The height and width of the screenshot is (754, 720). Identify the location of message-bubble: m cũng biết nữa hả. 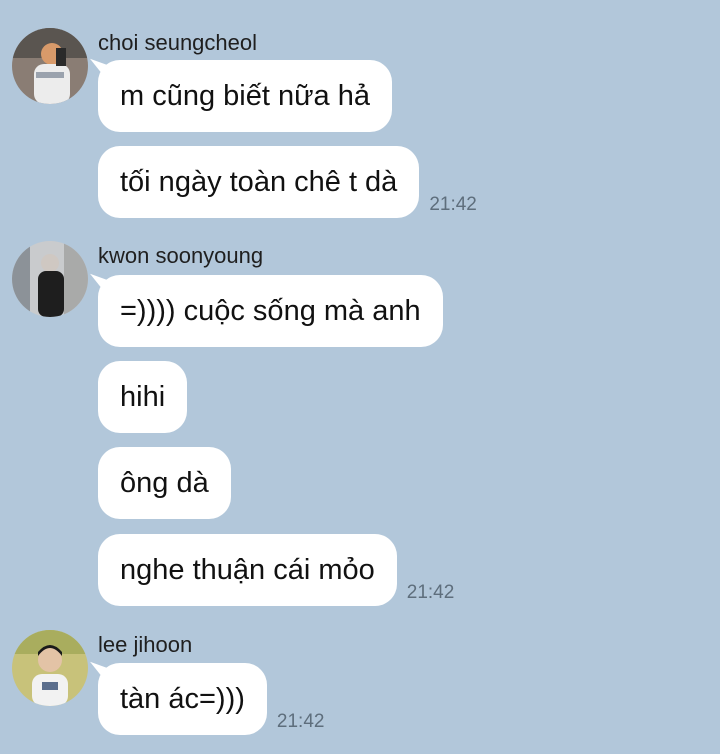
(245, 96).